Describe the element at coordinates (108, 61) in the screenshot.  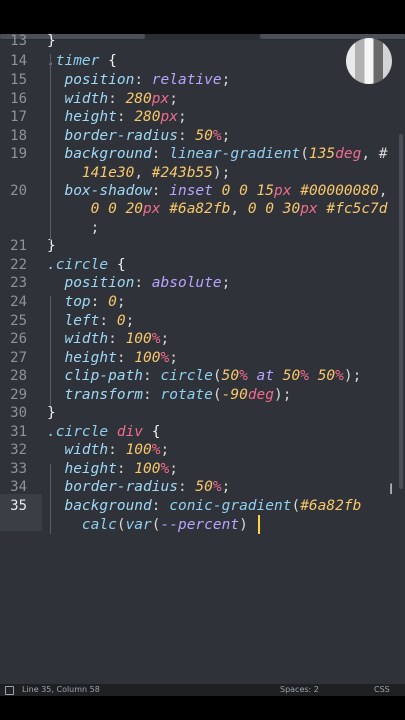
I see `code-token: {` at that location.